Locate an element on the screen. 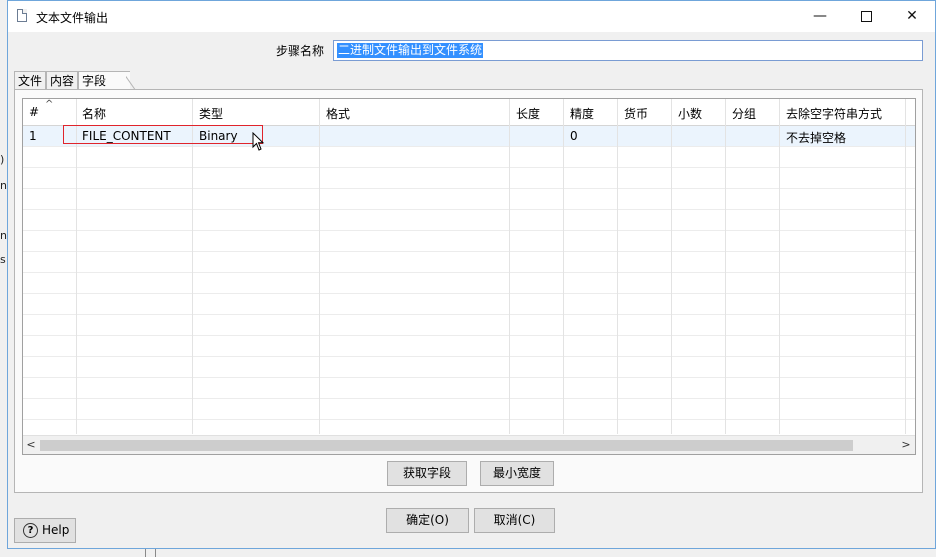  maximize-icon is located at coordinates (866, 16).